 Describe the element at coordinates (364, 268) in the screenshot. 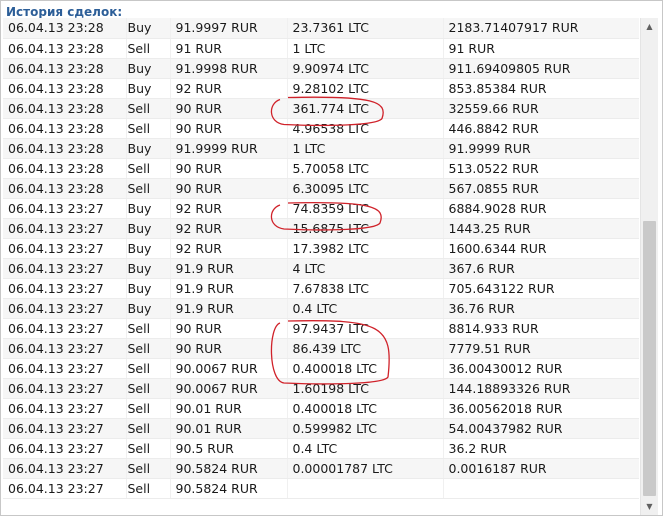

I see `trade-amount: 4 LTC` at that location.